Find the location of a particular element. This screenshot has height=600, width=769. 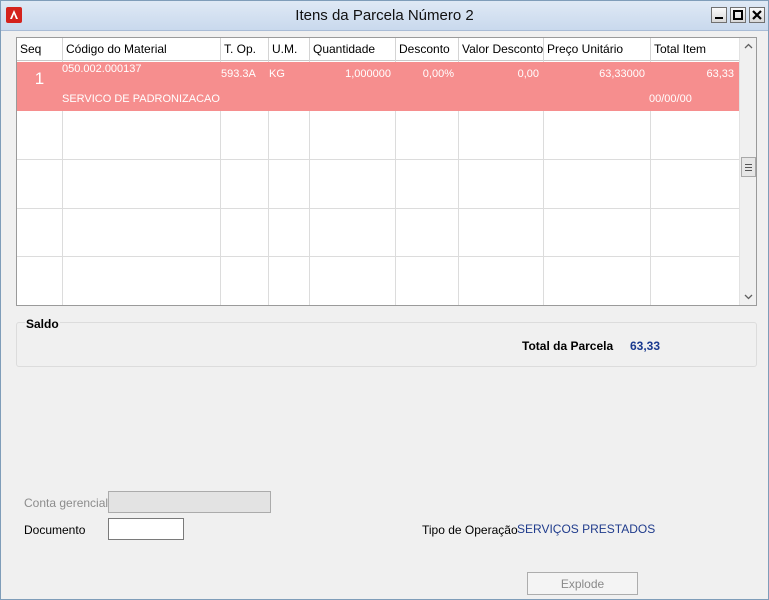

column-header-top: T. Op. is located at coordinates (245, 49).